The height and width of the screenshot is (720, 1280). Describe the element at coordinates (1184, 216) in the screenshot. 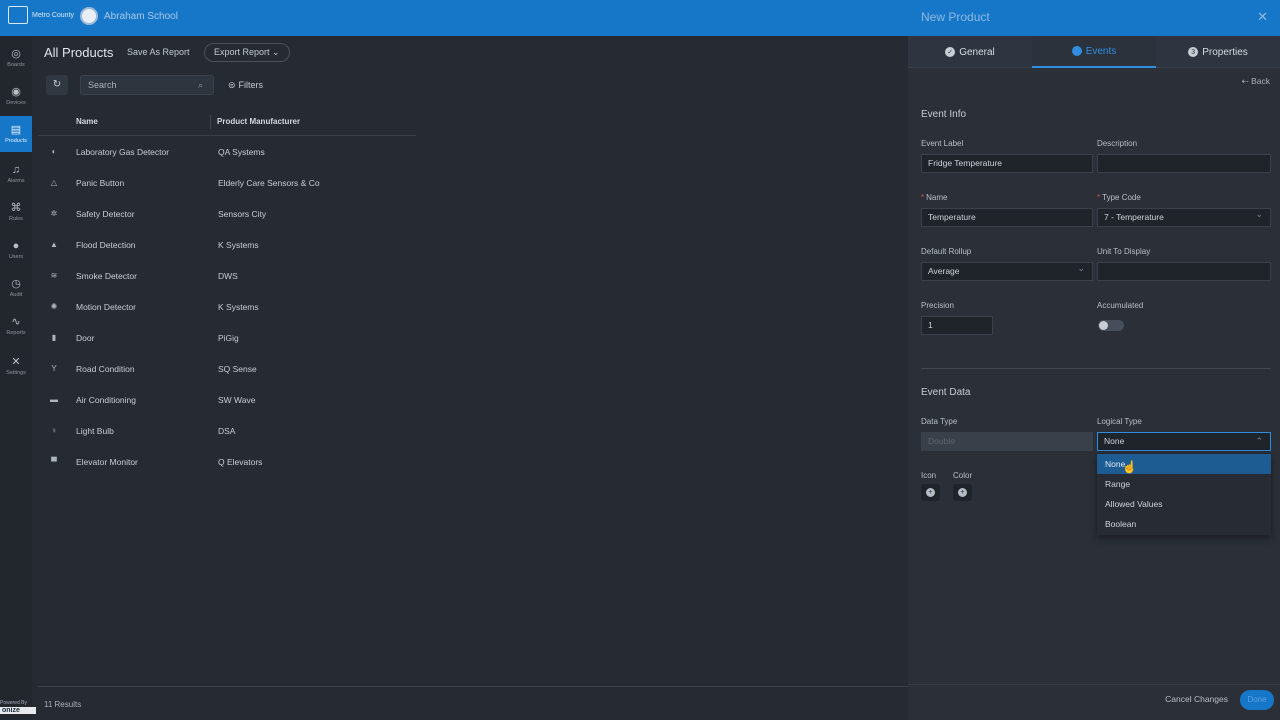

I see `type-code-select: 7 - Temperature` at that location.